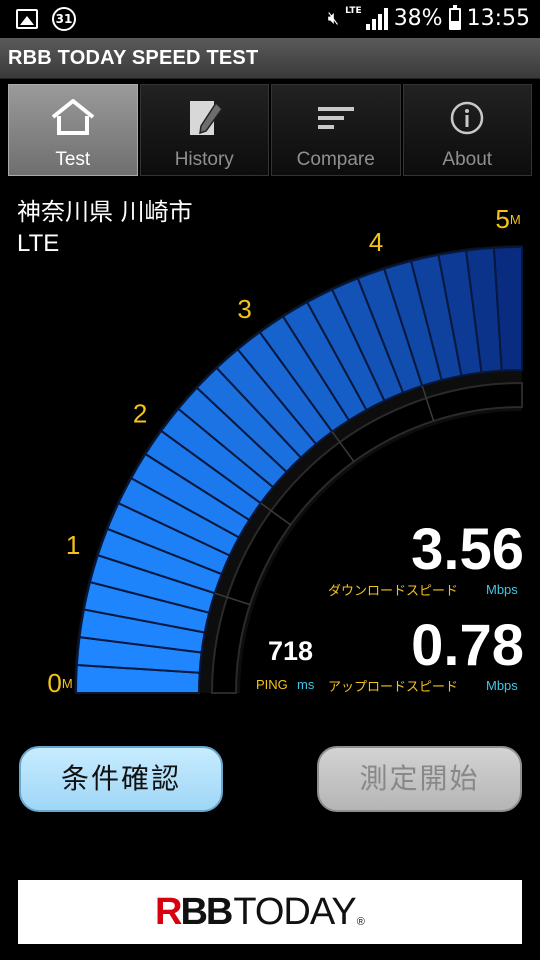 The height and width of the screenshot is (960, 540). Describe the element at coordinates (467, 118) in the screenshot. I see `info-icon` at that location.